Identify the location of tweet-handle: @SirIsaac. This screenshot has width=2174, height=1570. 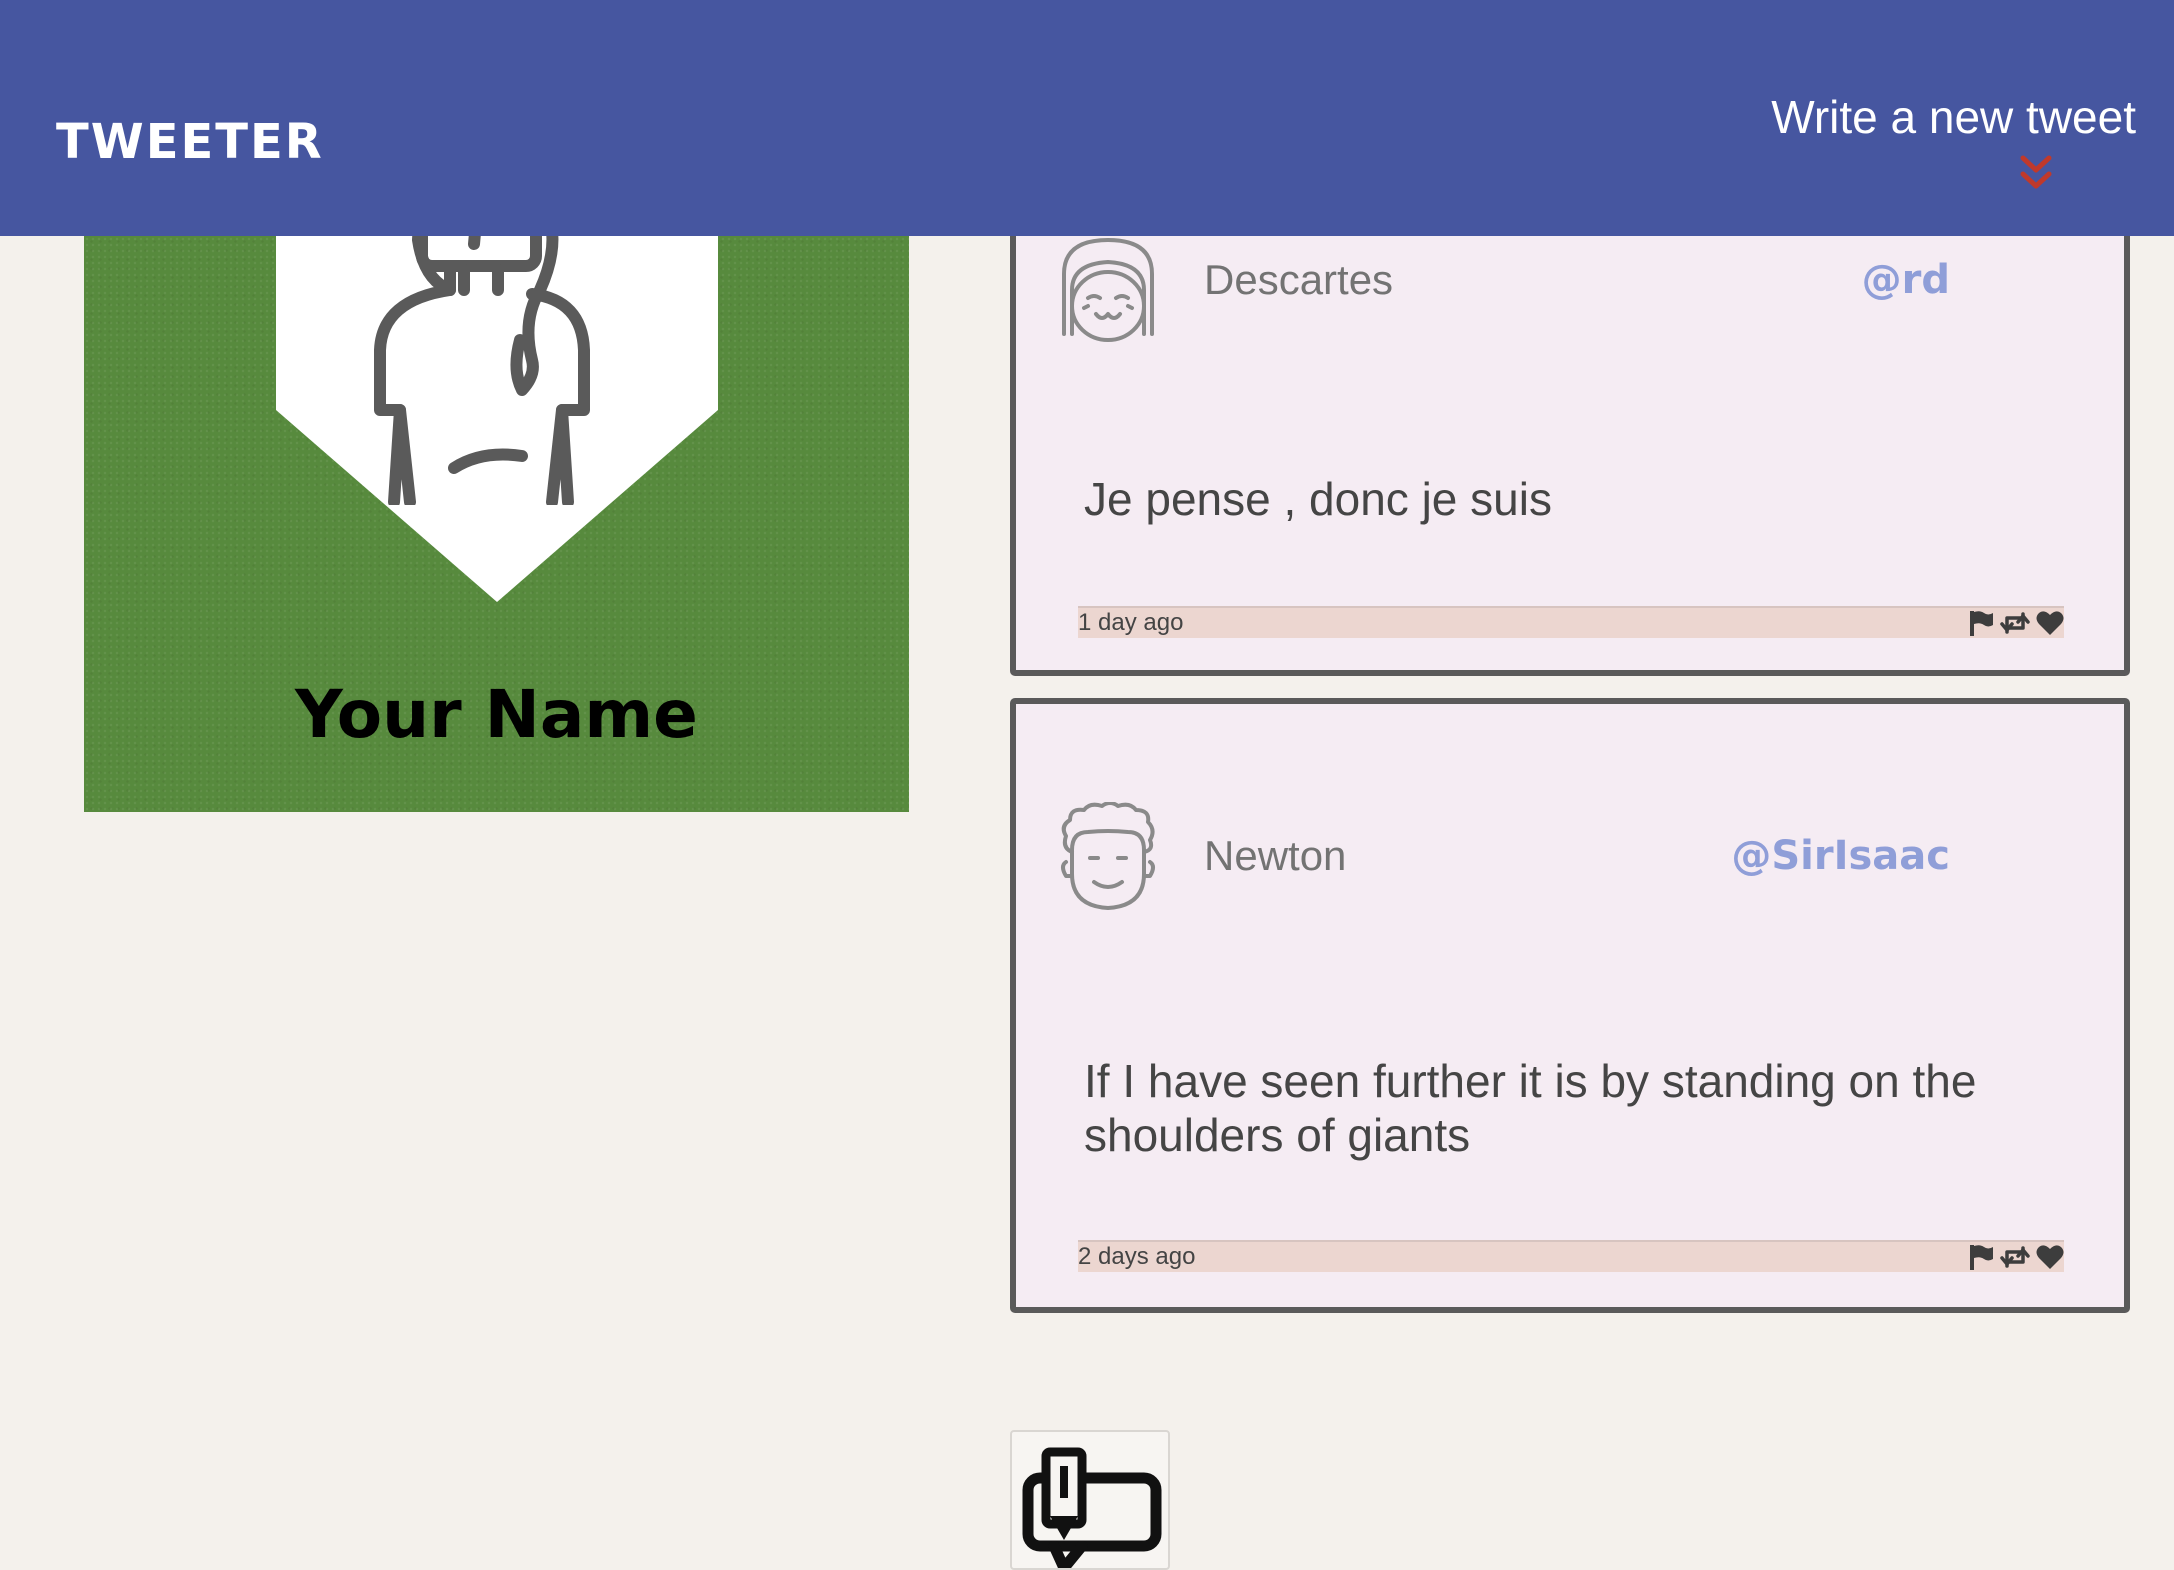
(1840, 856).